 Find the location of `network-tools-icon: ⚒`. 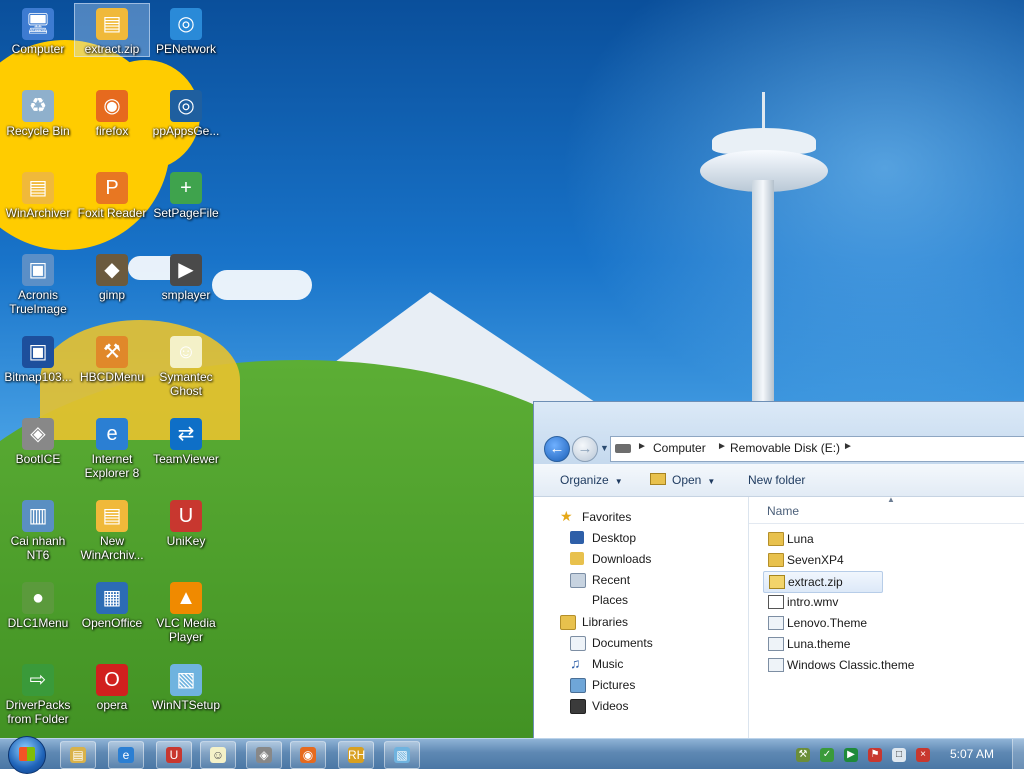

network-tools-icon: ⚒ is located at coordinates (803, 755).